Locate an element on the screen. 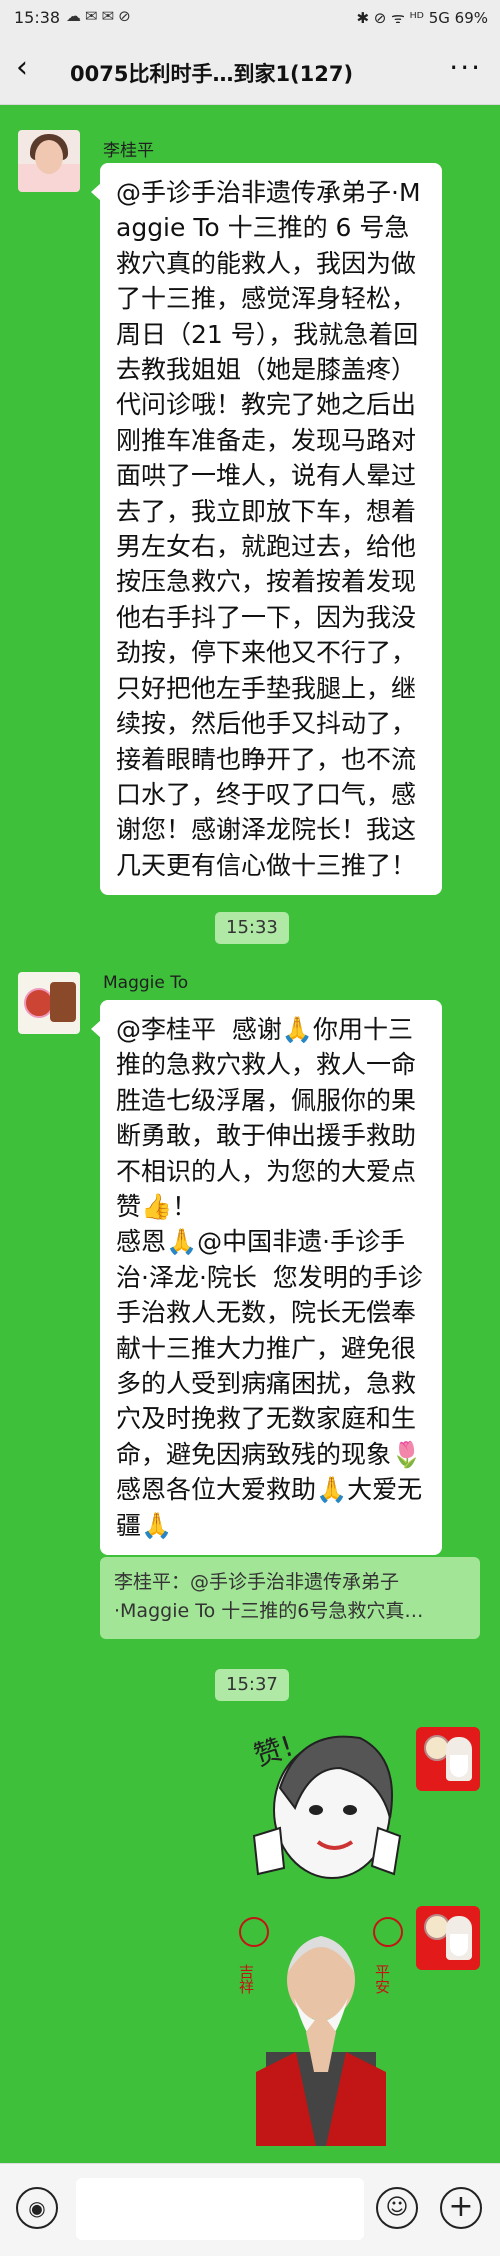  avatar-maggie-to is located at coordinates (49, 1003).